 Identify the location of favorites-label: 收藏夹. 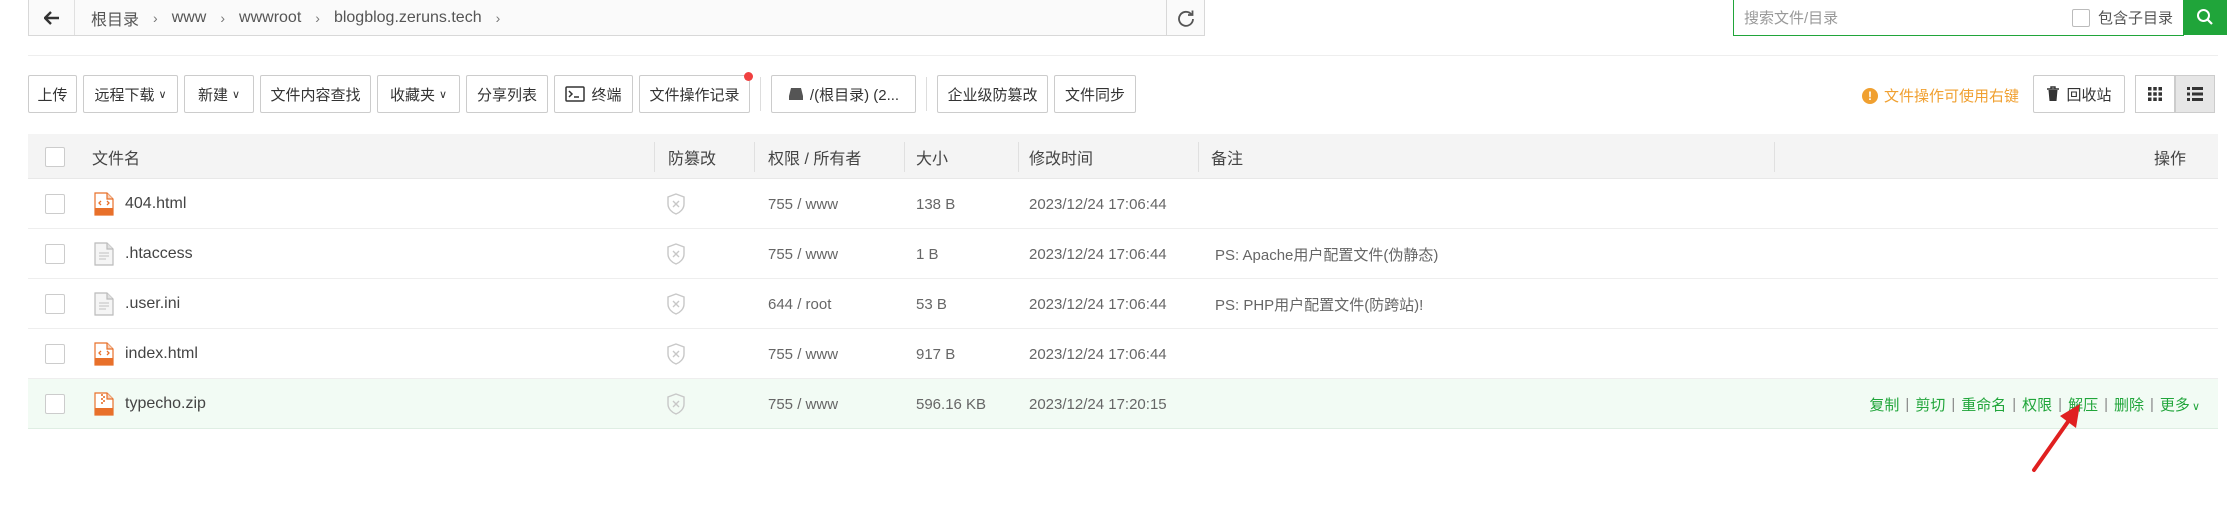
(412, 95).